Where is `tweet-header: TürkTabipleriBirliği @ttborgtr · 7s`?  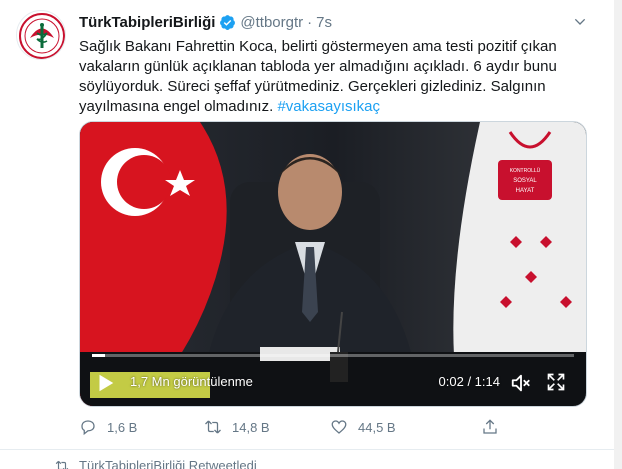 tweet-header: TürkTabipleriBirliği @ttborgtr · 7s is located at coordinates (205, 22).